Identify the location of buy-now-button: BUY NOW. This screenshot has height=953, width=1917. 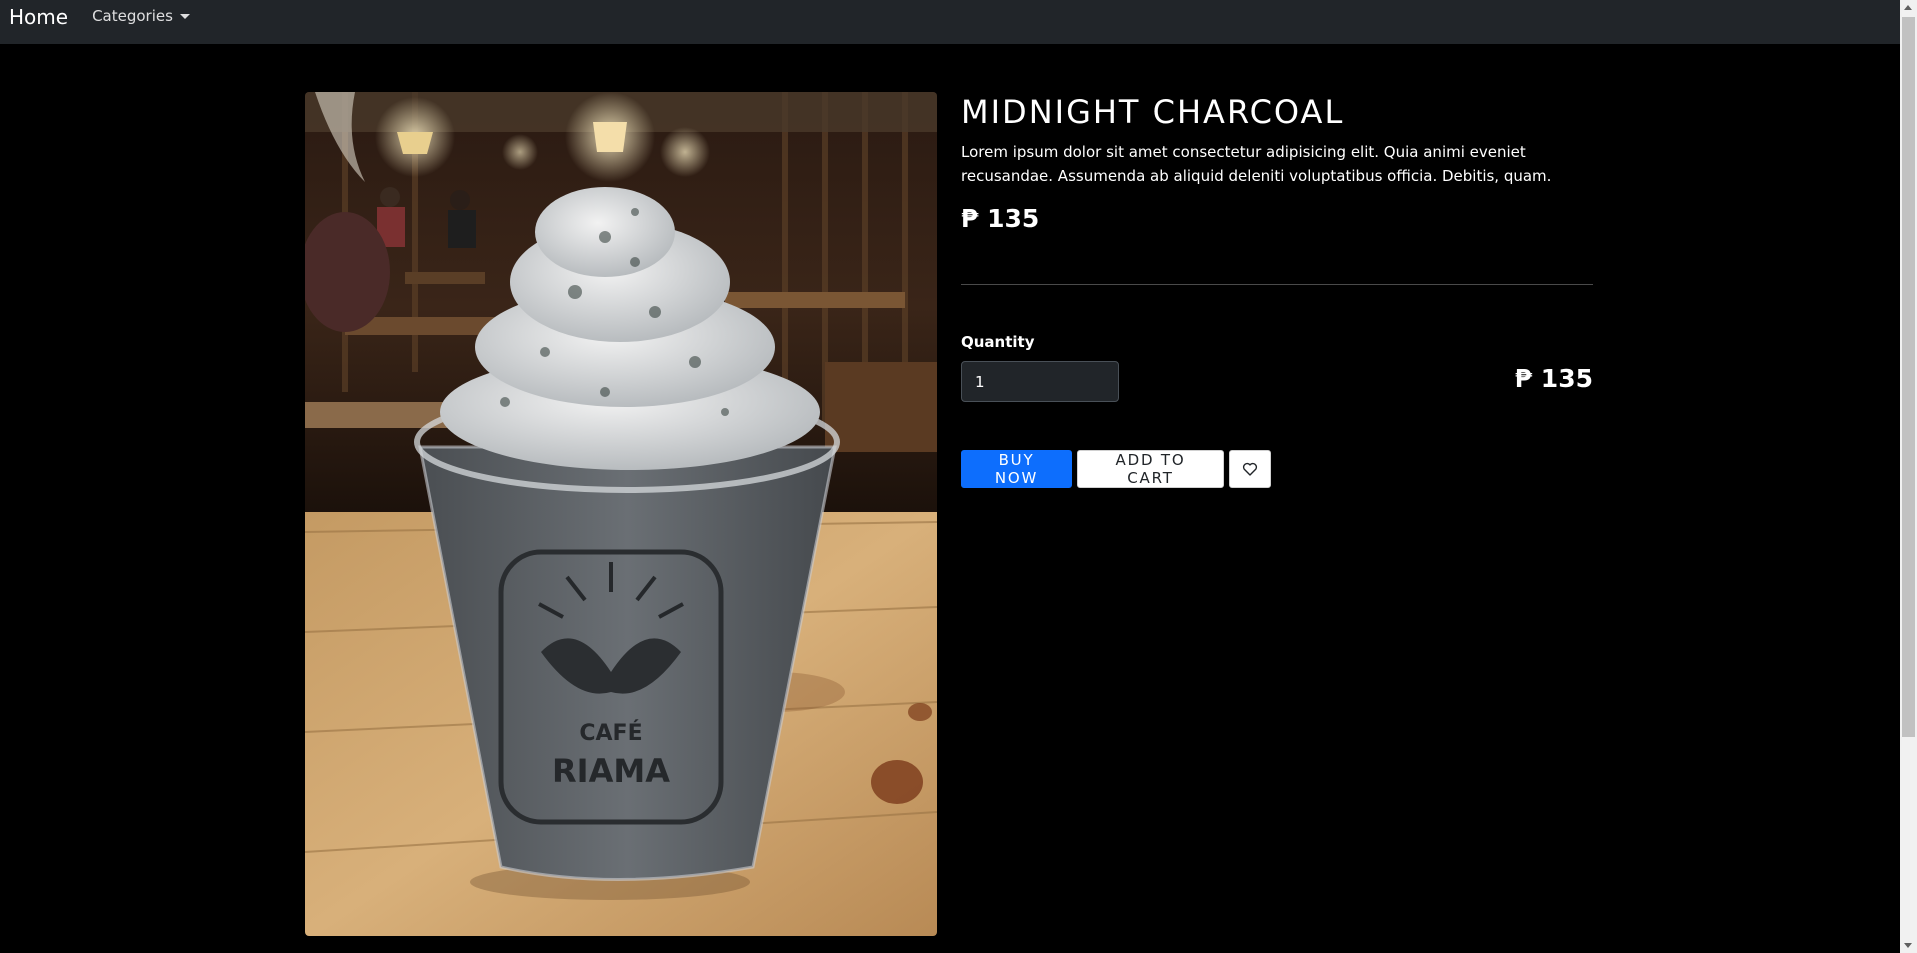
(1016, 469).